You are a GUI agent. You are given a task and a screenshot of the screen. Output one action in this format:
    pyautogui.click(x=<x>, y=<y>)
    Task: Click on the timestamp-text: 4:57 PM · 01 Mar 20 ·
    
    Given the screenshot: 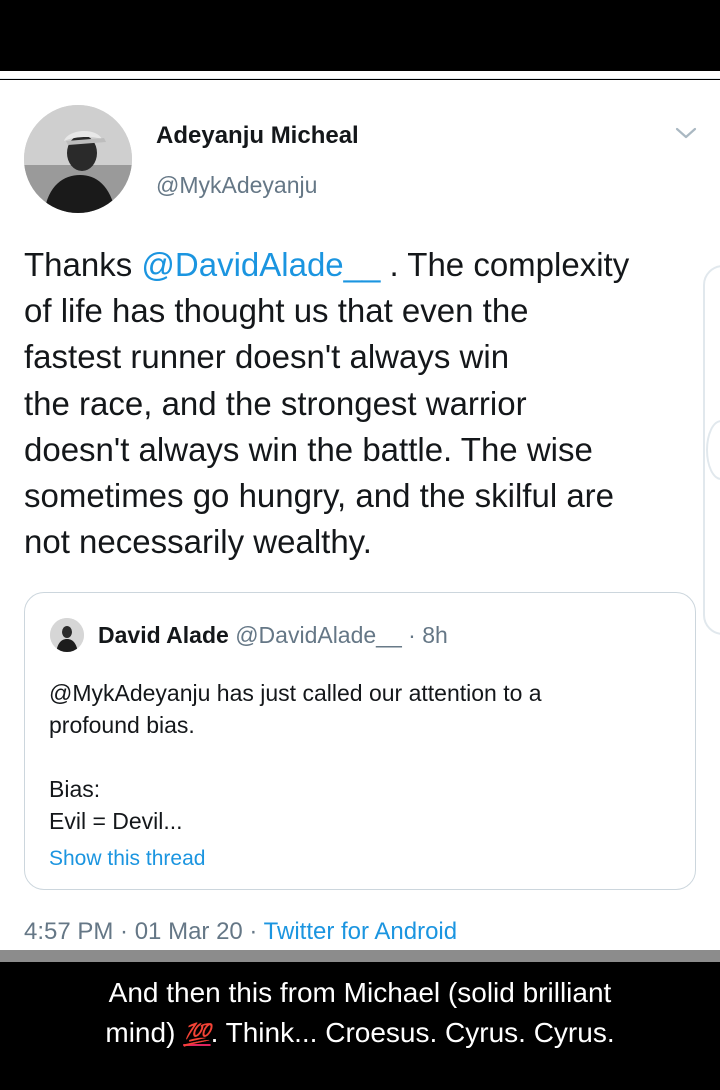 What is the action you would take?
    pyautogui.click(x=144, y=931)
    